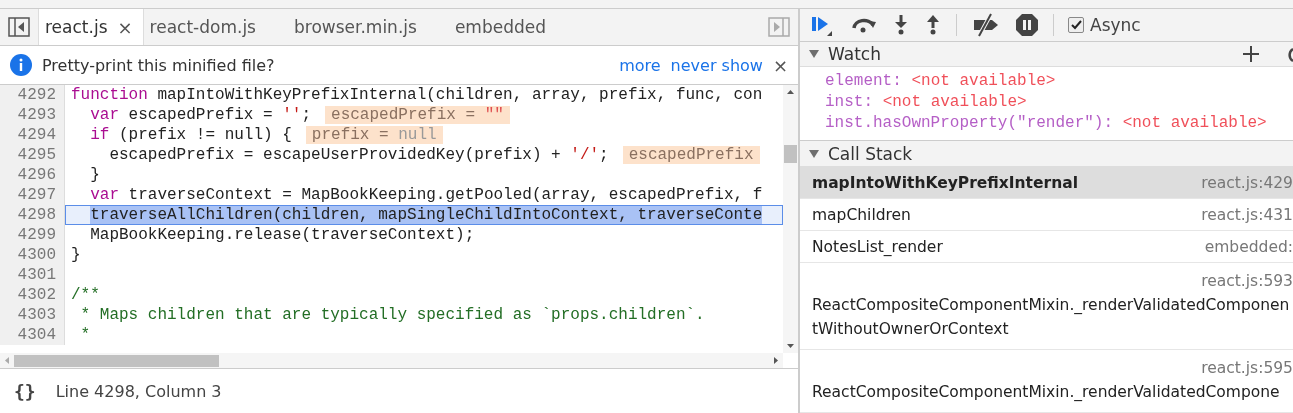  Describe the element at coordinates (945, 183) in the screenshot. I see `function-name: mapIntoWithKeyPrefixInternal` at that location.